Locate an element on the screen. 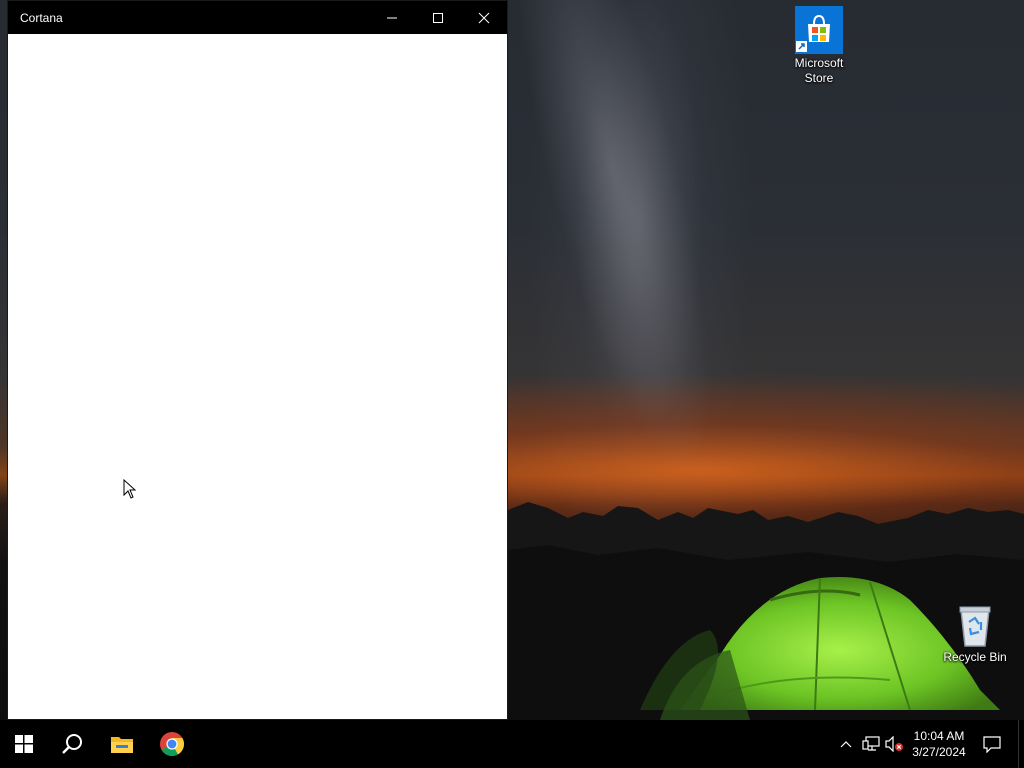  maximize-button is located at coordinates (438, 17).